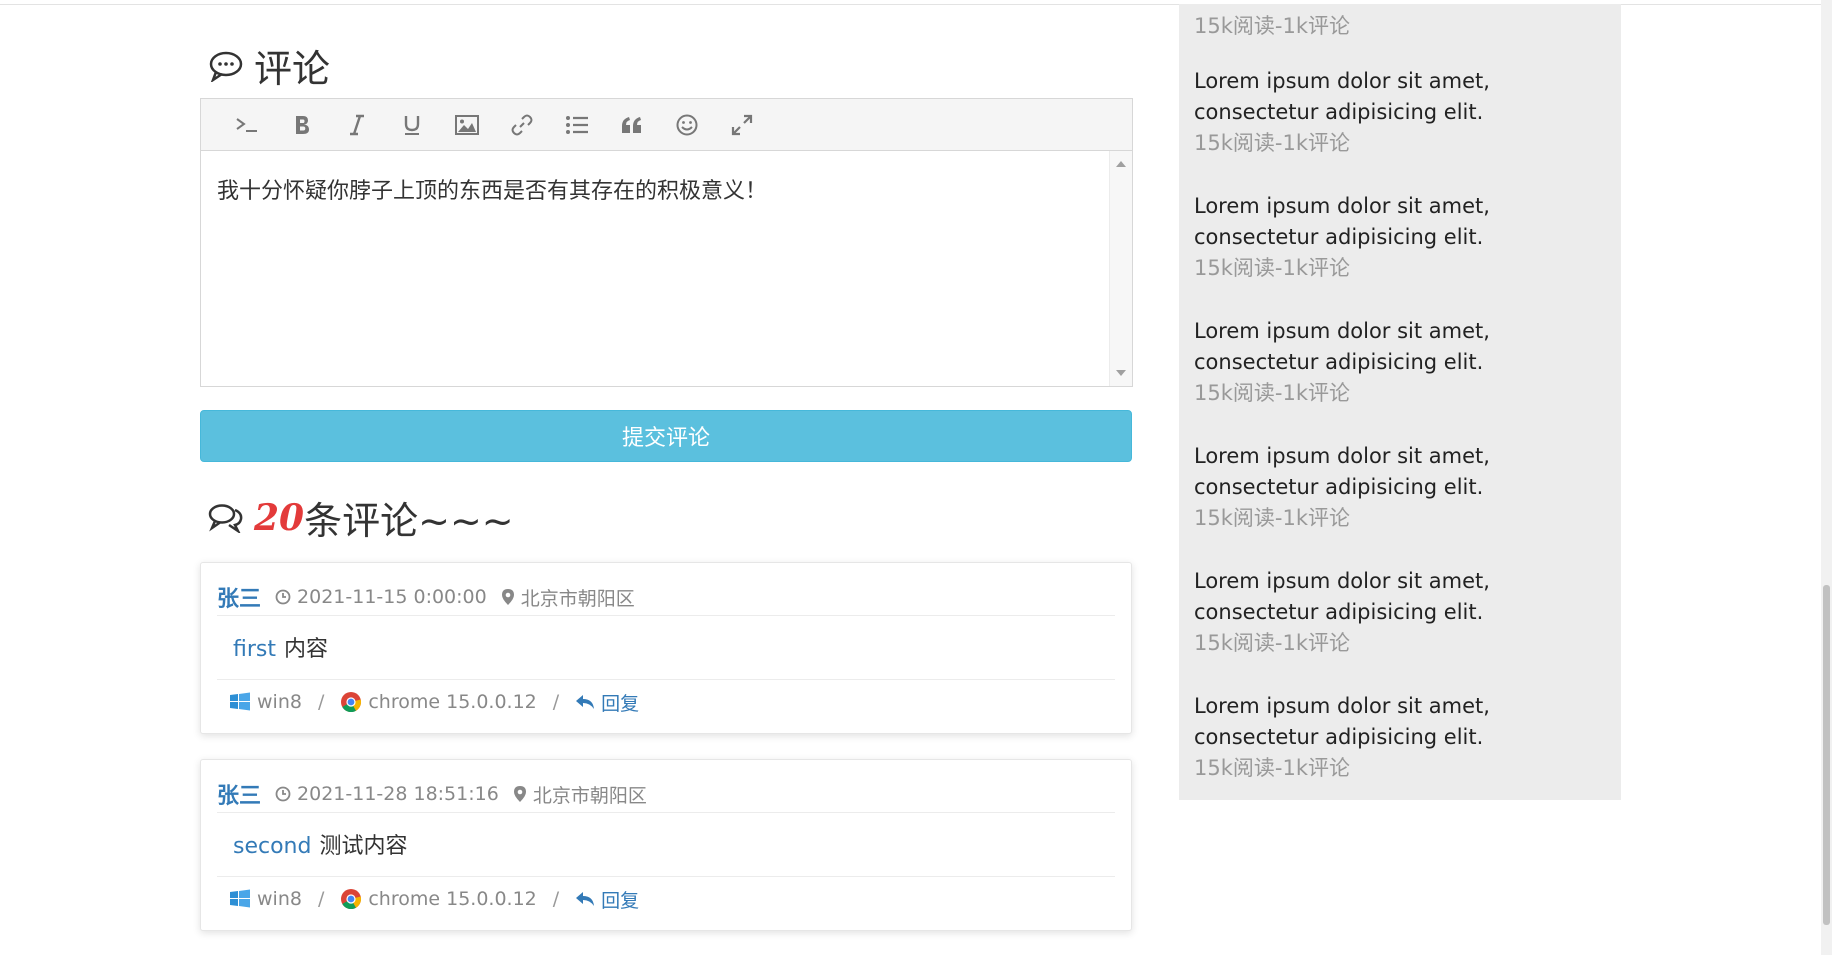  I want to click on comments-icon, so click(226, 518).